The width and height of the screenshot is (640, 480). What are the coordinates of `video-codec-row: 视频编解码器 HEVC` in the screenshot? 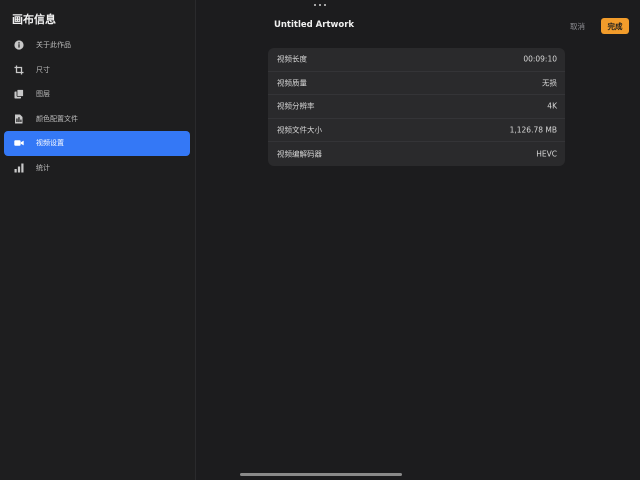 It's located at (416, 154).